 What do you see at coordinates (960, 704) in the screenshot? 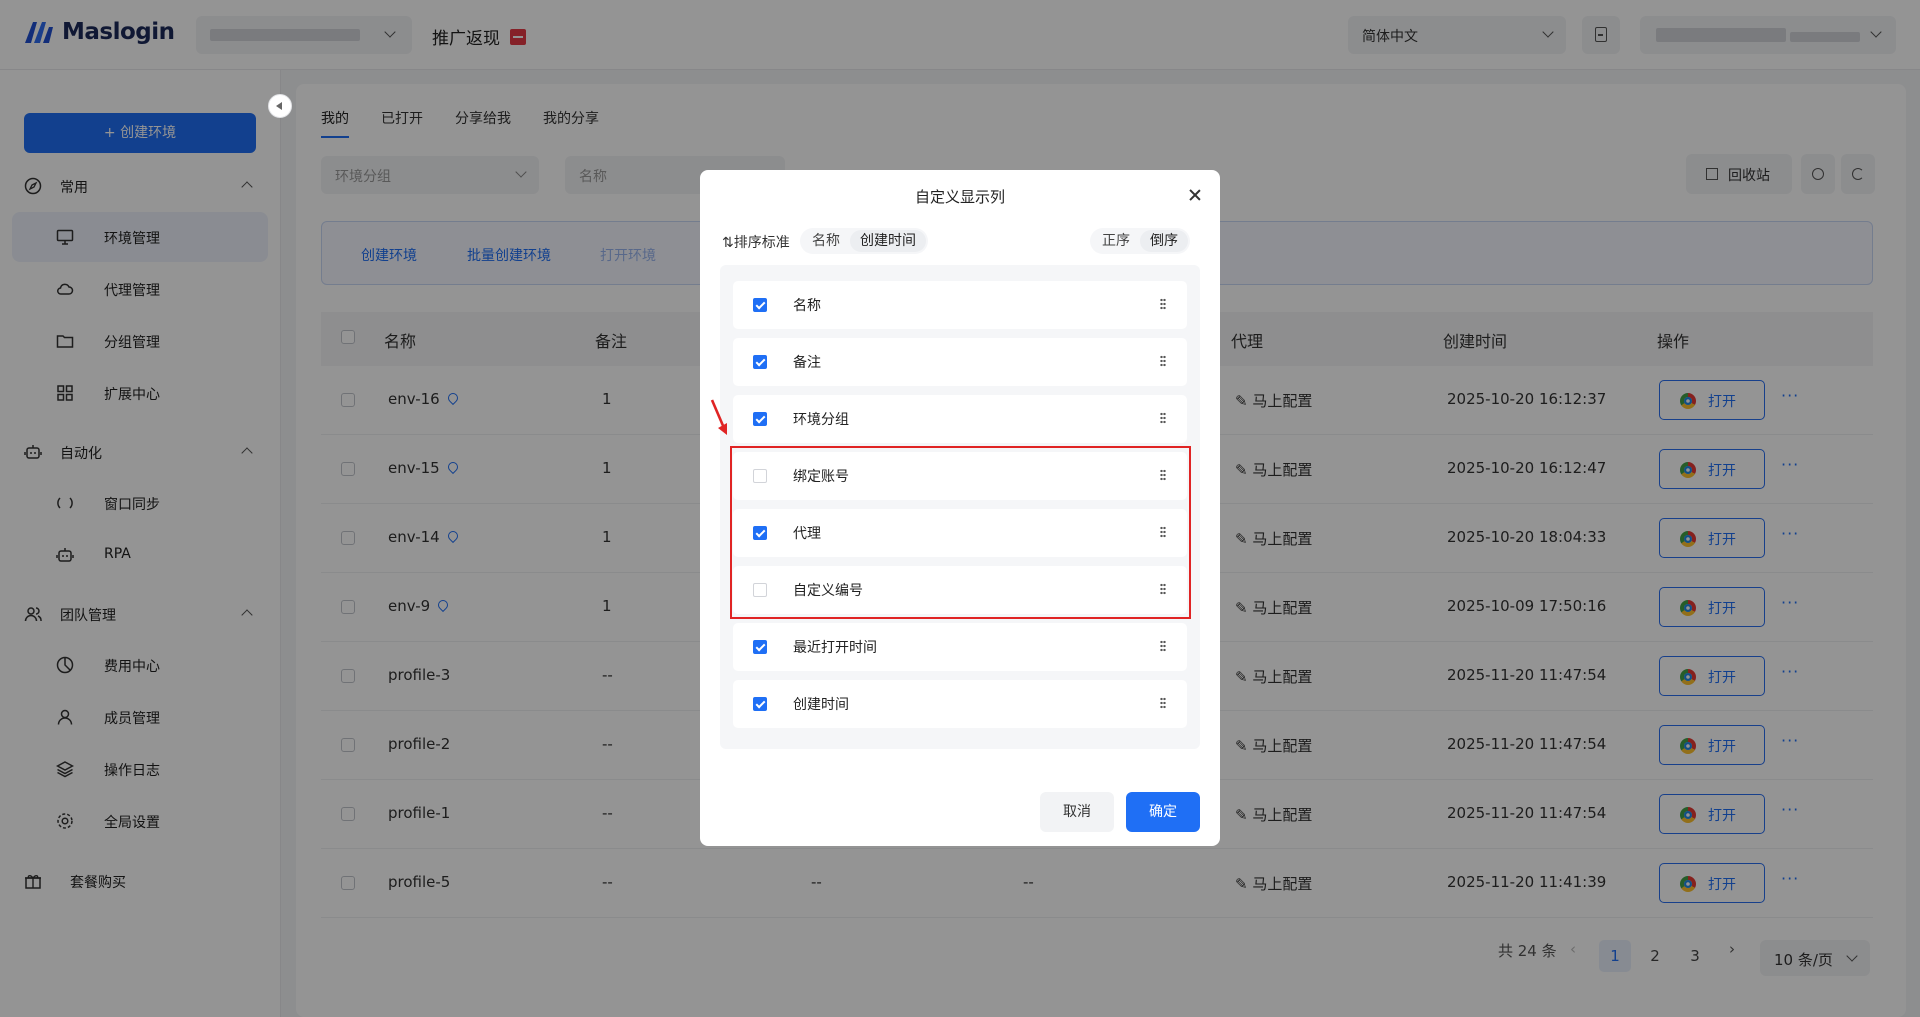
I see `column-item: 创建时间` at bounding box center [960, 704].